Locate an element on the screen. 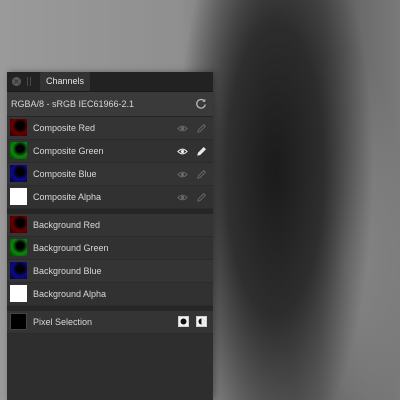 This screenshot has height=400, width=400. channel-row-background-alpha: Background Alpha is located at coordinates (110, 294).